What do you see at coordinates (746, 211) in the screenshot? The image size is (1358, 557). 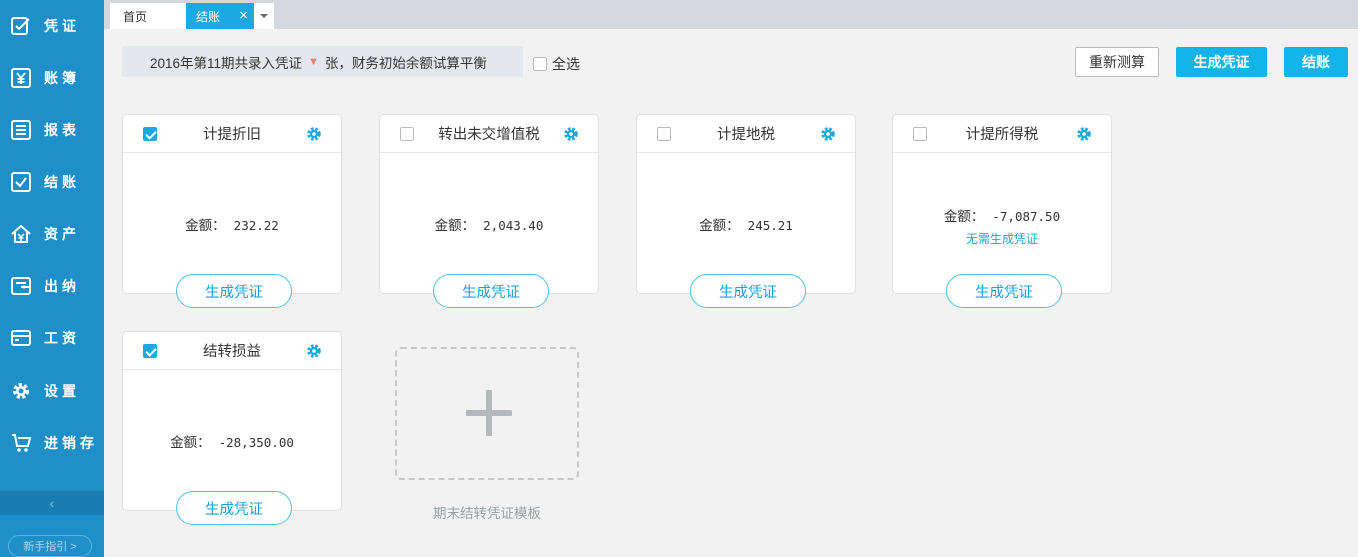 I see `card-local-tax: 计提地税 金额： 245.21 生成凭证` at bounding box center [746, 211].